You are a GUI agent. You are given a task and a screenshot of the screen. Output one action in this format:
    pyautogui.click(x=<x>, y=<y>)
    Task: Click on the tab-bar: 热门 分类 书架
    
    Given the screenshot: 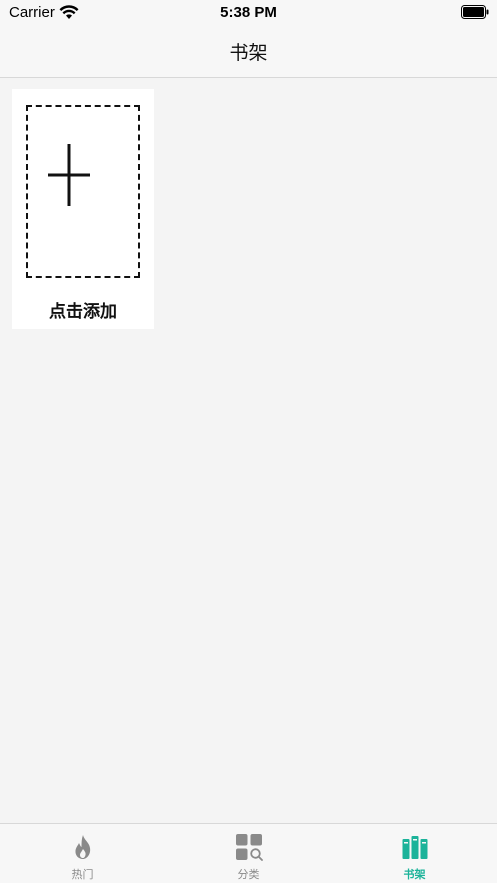 What is the action you would take?
    pyautogui.click(x=248, y=853)
    